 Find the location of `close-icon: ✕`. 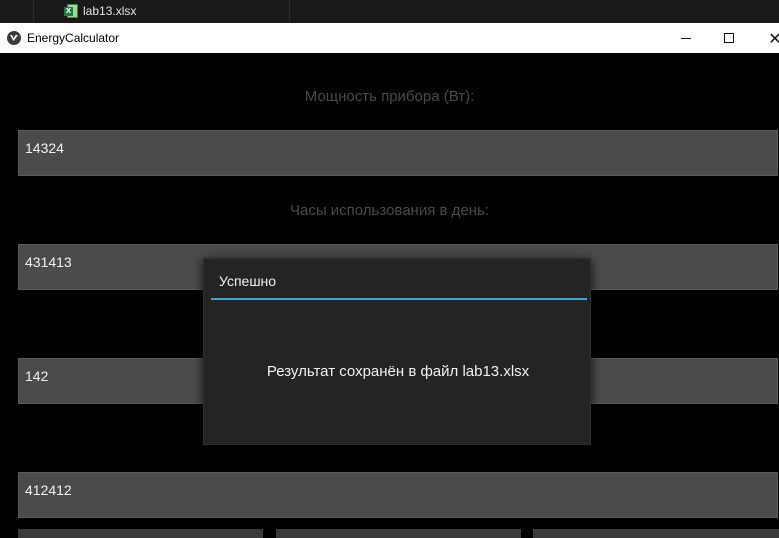

close-icon: ✕ is located at coordinates (773, 38).